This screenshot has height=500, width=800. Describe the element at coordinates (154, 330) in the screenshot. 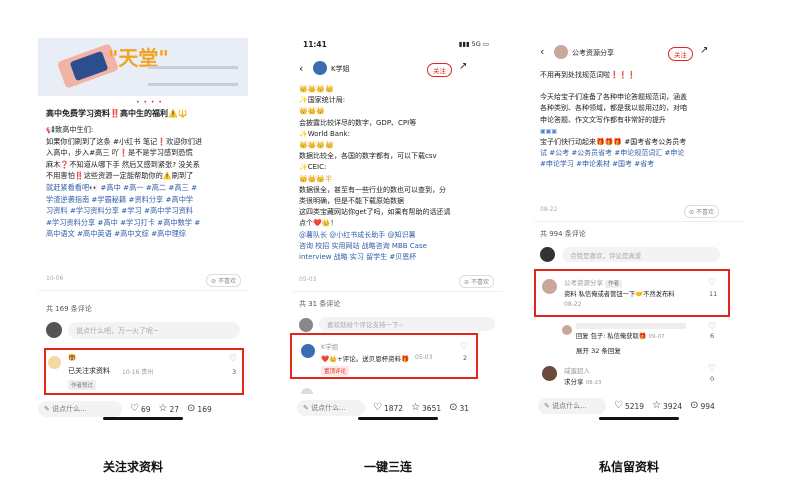

I see `comment-input: 说点什么吧，万一火了呢~` at that location.